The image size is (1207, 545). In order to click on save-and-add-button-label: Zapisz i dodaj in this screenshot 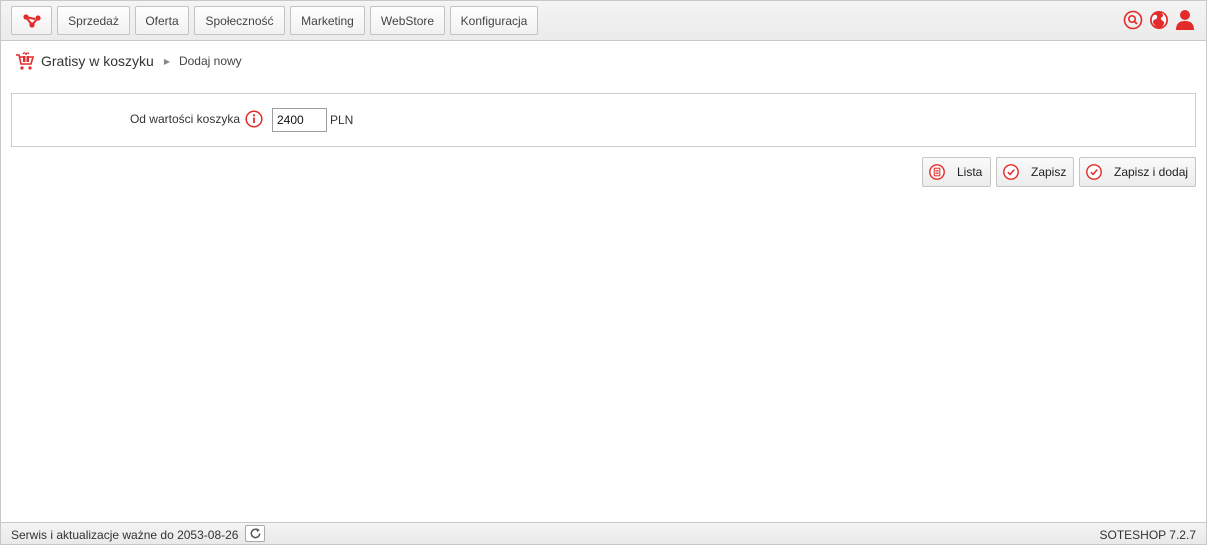, I will do `click(1151, 172)`.